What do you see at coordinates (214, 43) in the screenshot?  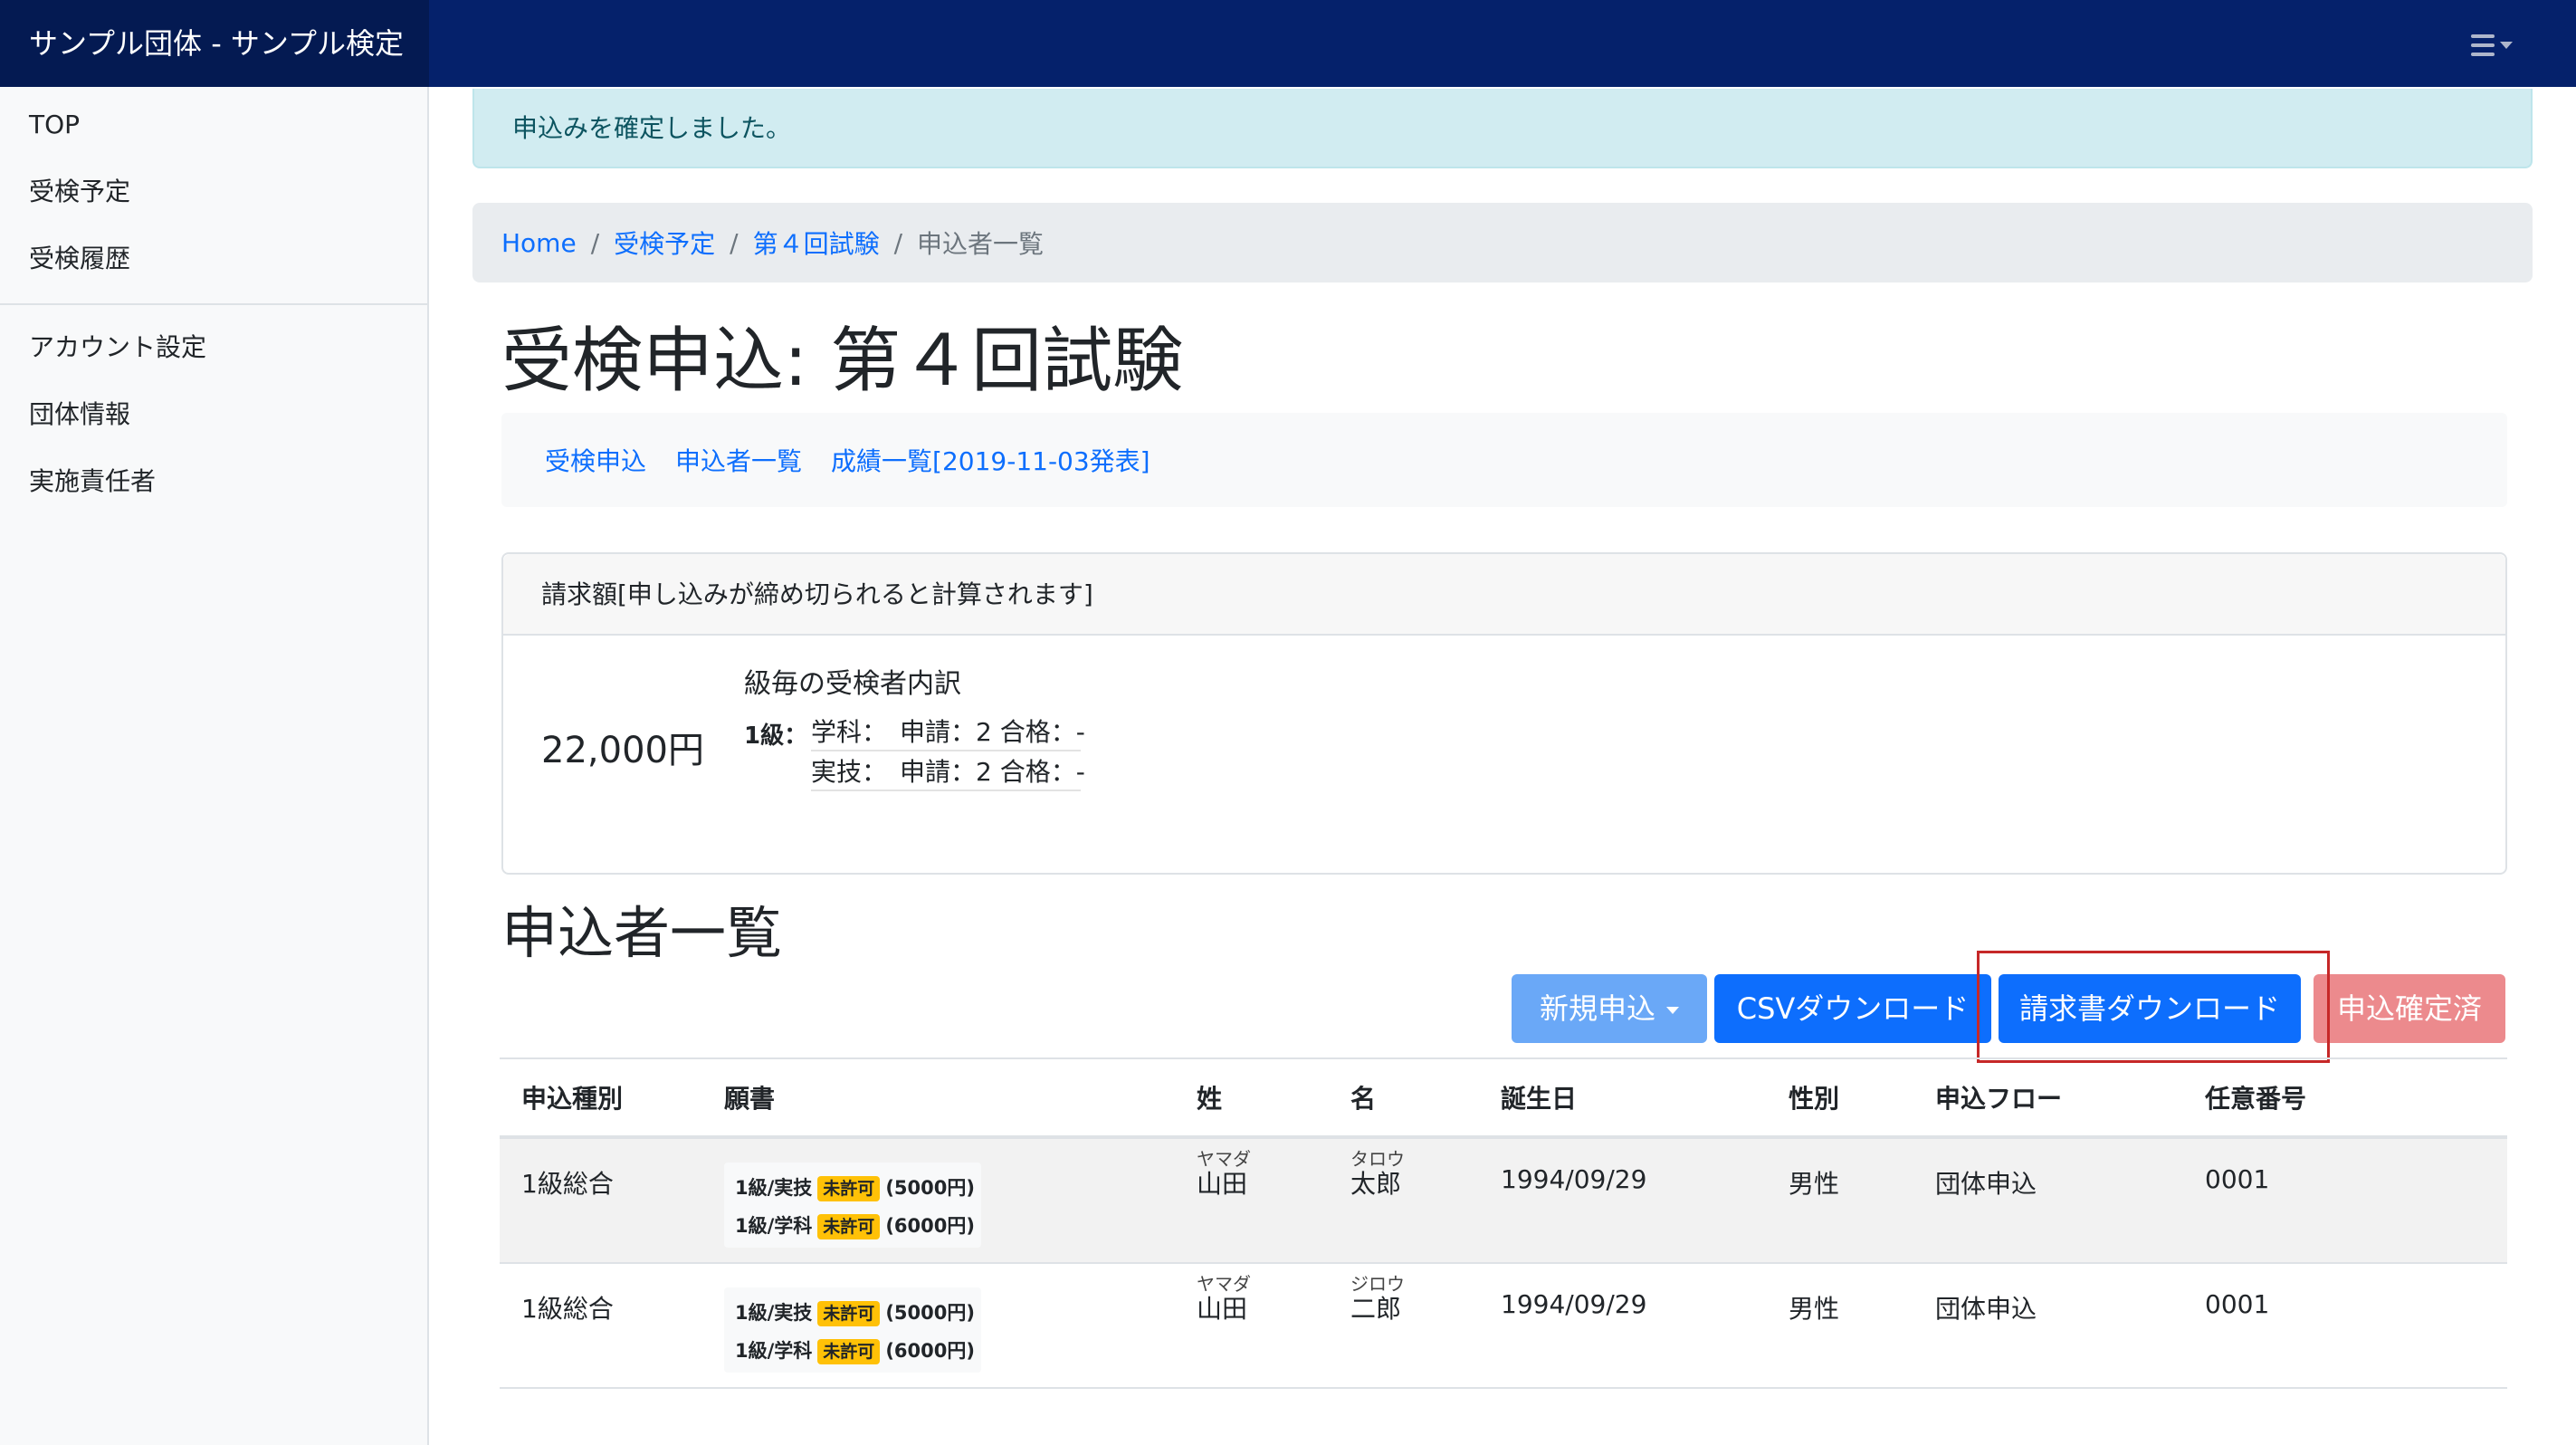 I see `brand-title: サンプル団体 - サンプル検定` at bounding box center [214, 43].